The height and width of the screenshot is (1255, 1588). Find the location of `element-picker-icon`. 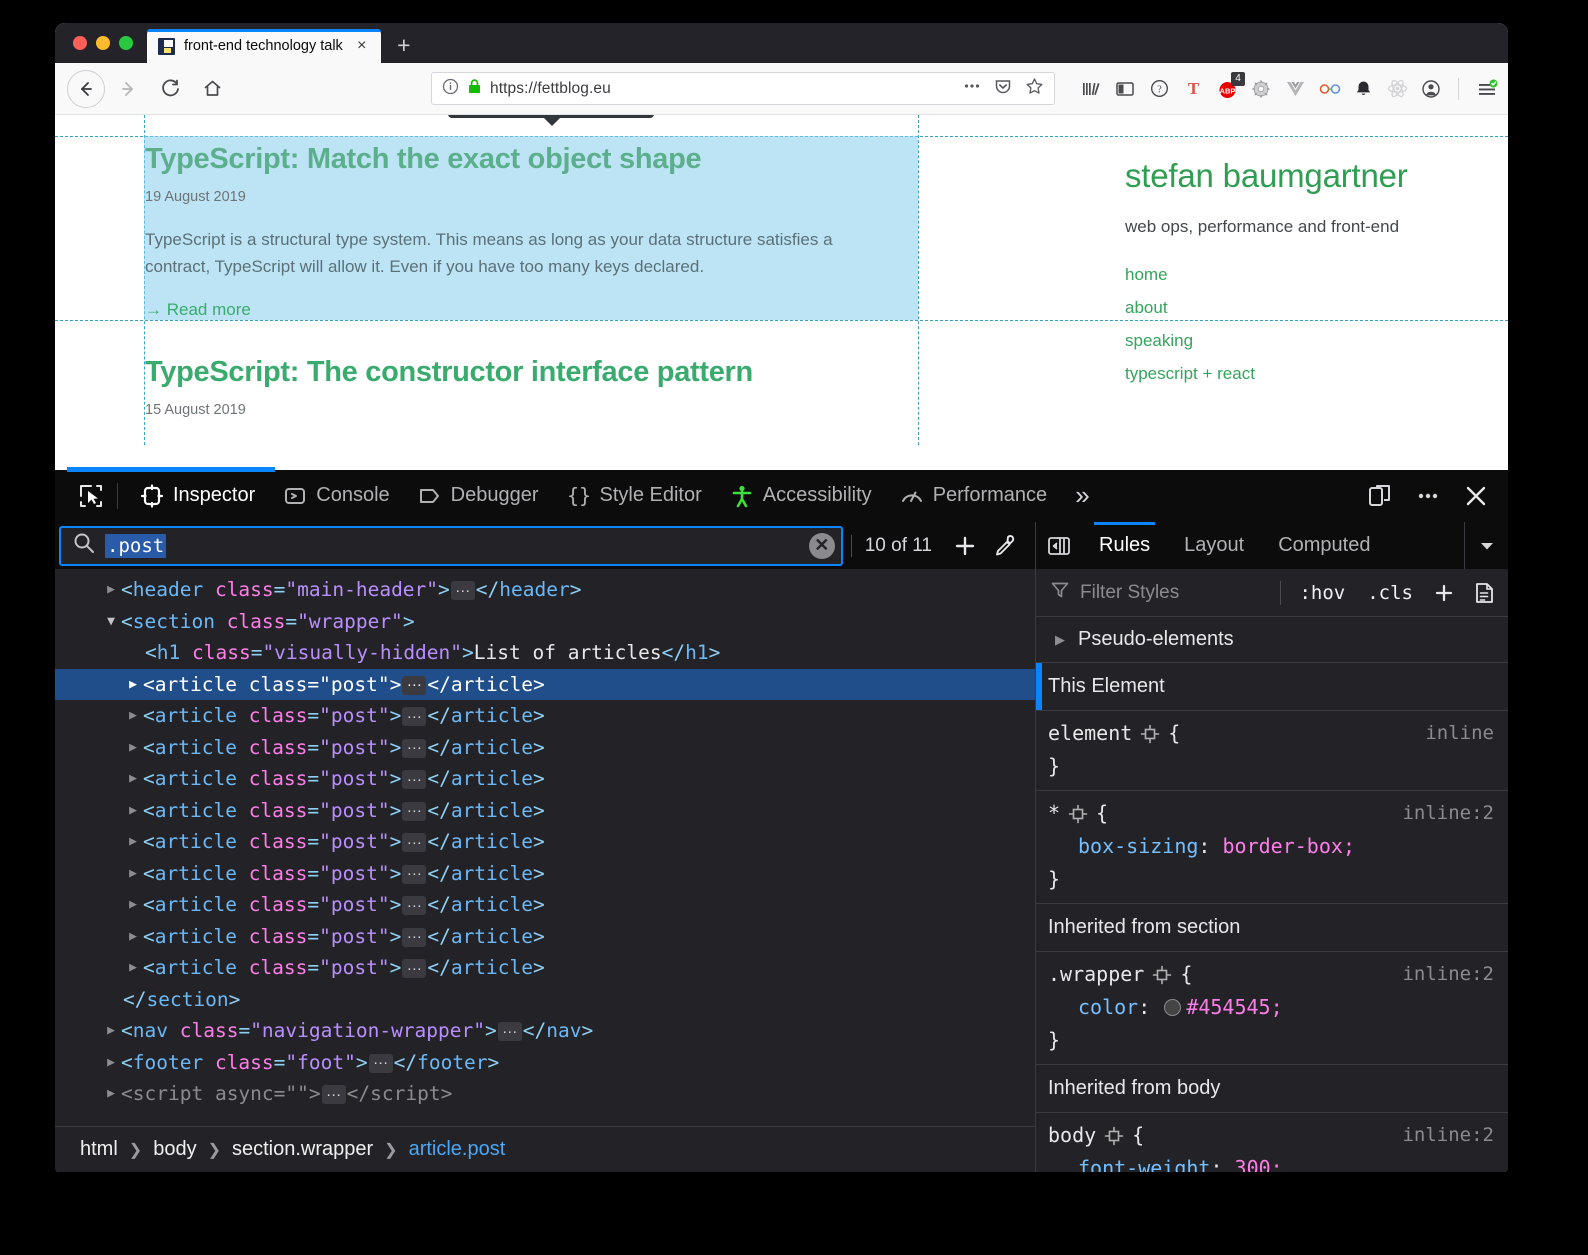

element-picker-icon is located at coordinates (91, 496).